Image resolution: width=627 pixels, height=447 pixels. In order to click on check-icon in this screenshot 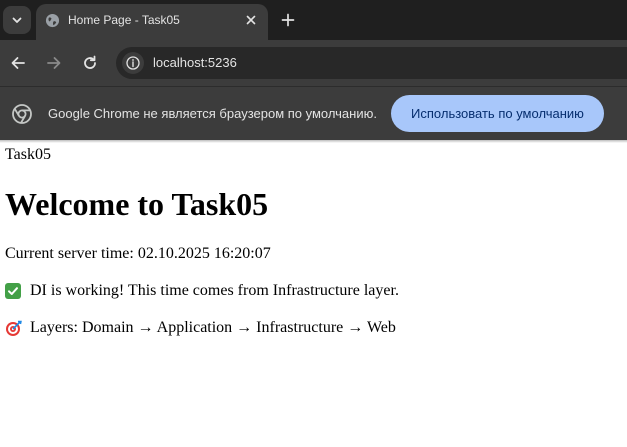, I will do `click(13, 291)`.